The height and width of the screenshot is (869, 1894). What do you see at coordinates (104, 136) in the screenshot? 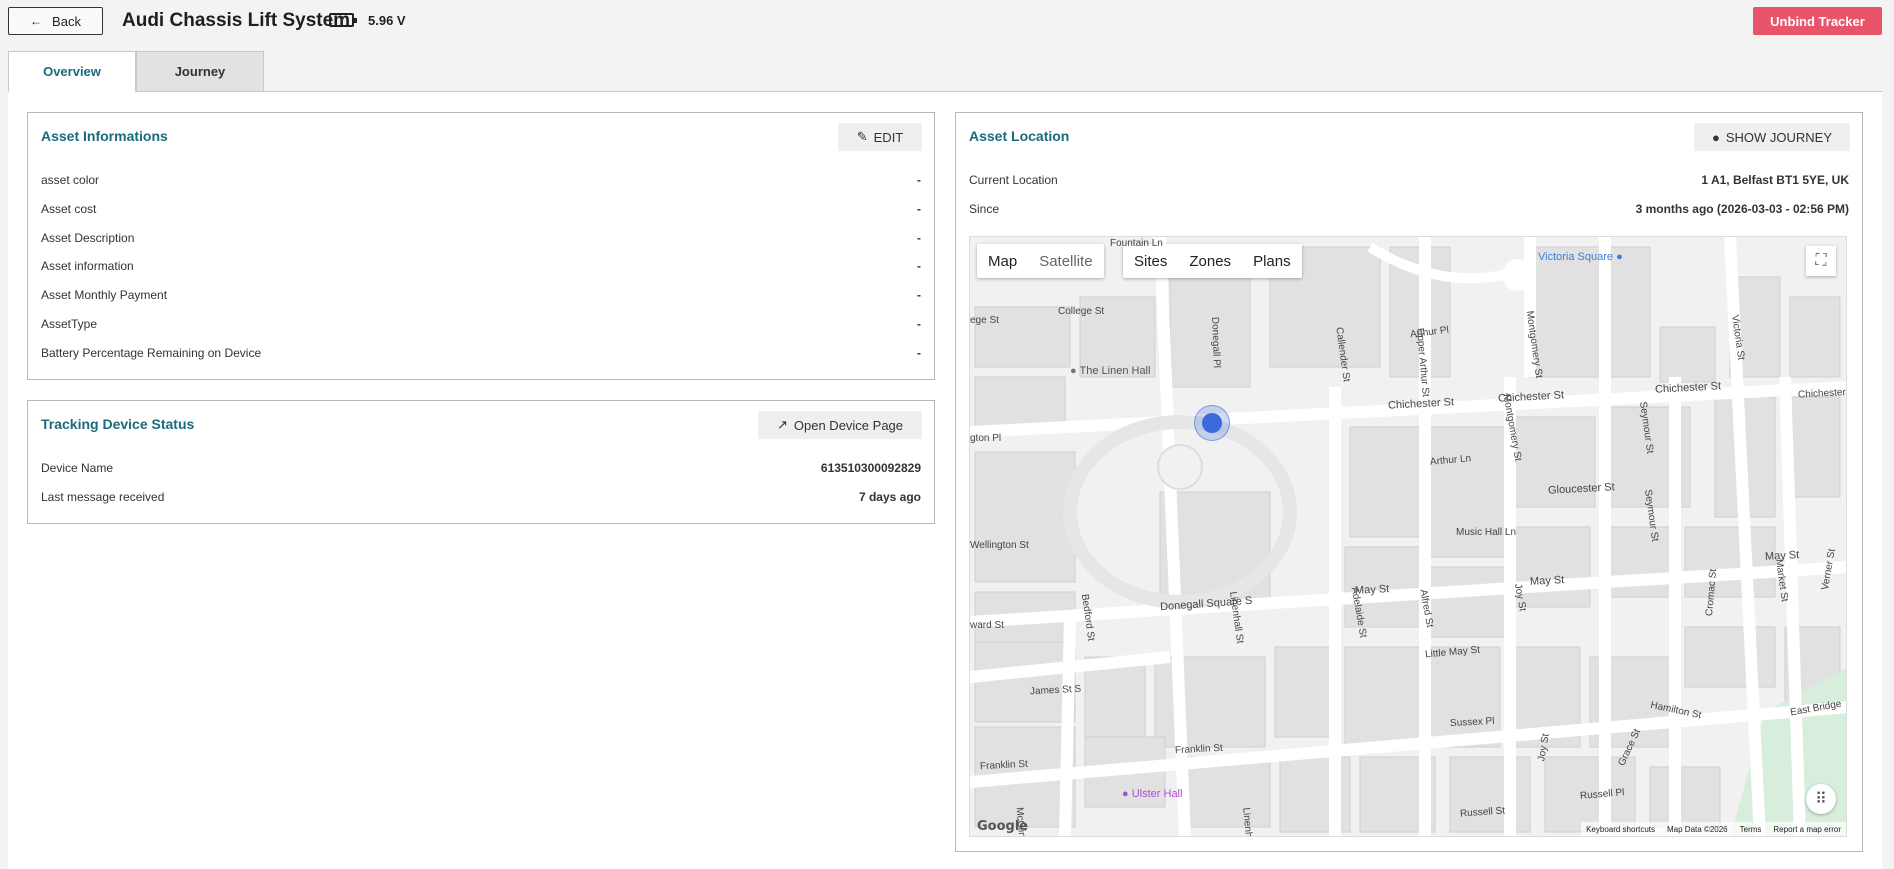
I see `asset-info-title: Asset Informations` at bounding box center [104, 136].